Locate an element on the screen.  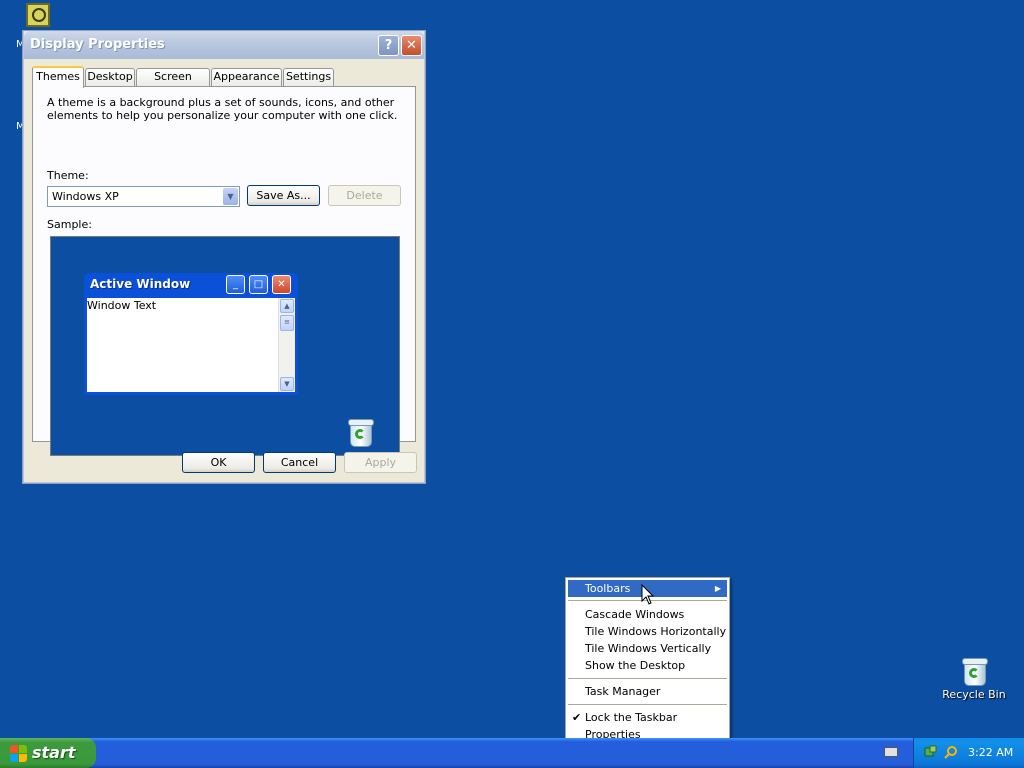
sample-recycle-bin-icon is located at coordinates (360, 432).